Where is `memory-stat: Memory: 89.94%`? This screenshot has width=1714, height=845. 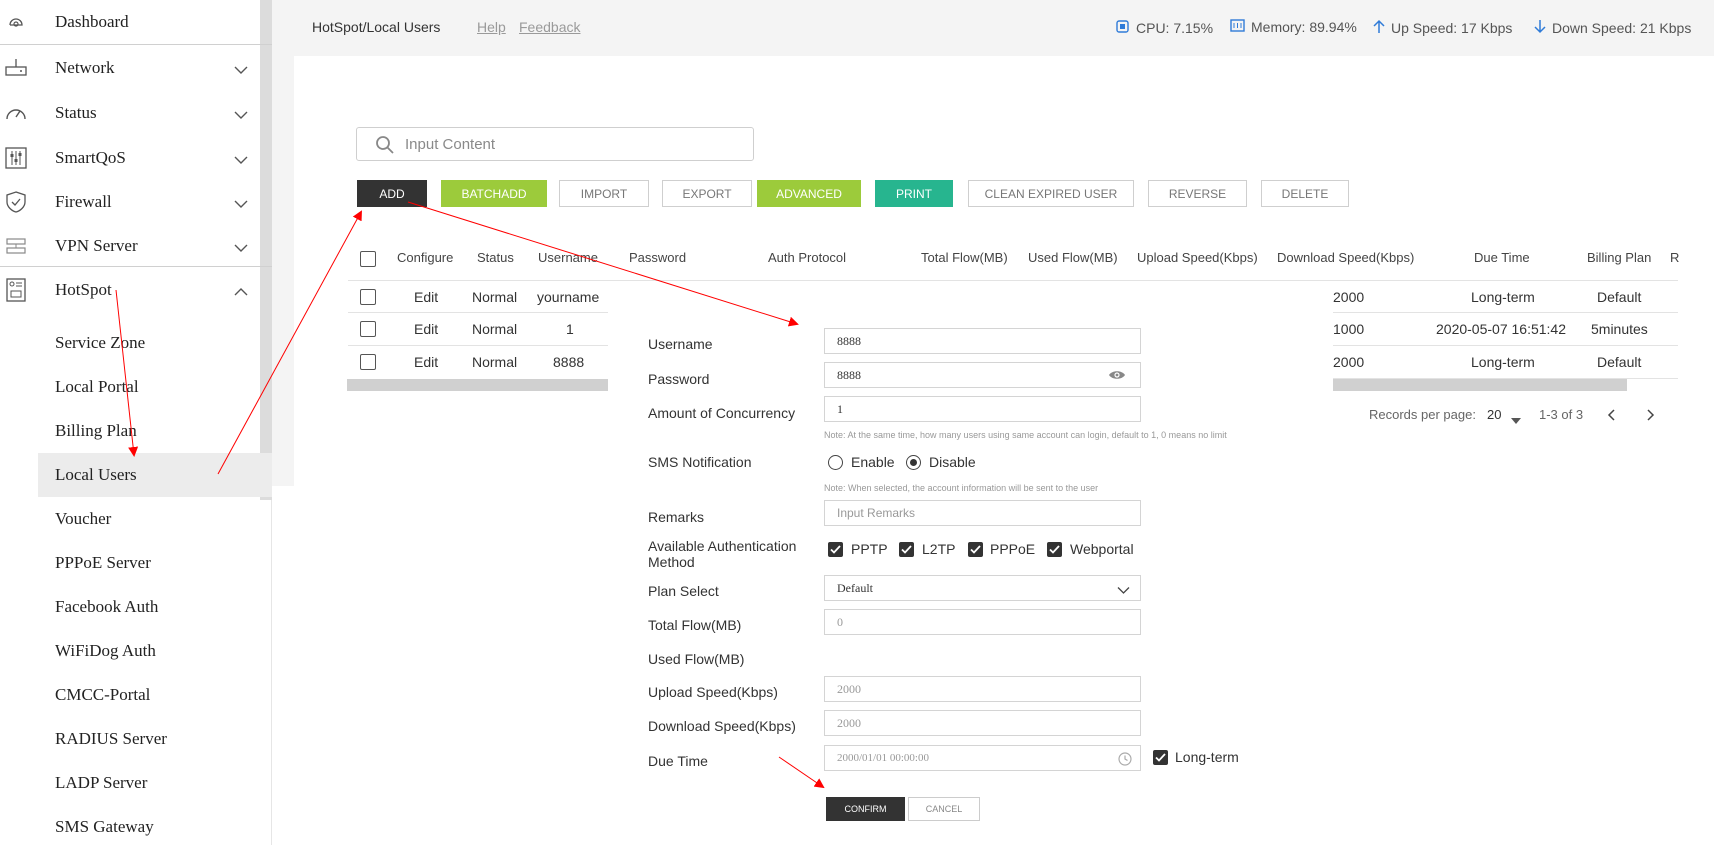
memory-stat: Memory: 89.94% is located at coordinates (1293, 27).